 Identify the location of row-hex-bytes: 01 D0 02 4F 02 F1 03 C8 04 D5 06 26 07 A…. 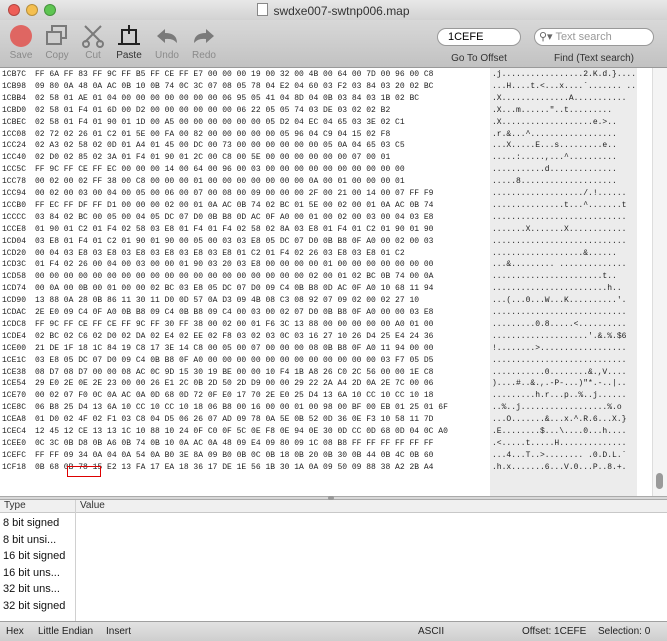
(234, 420).